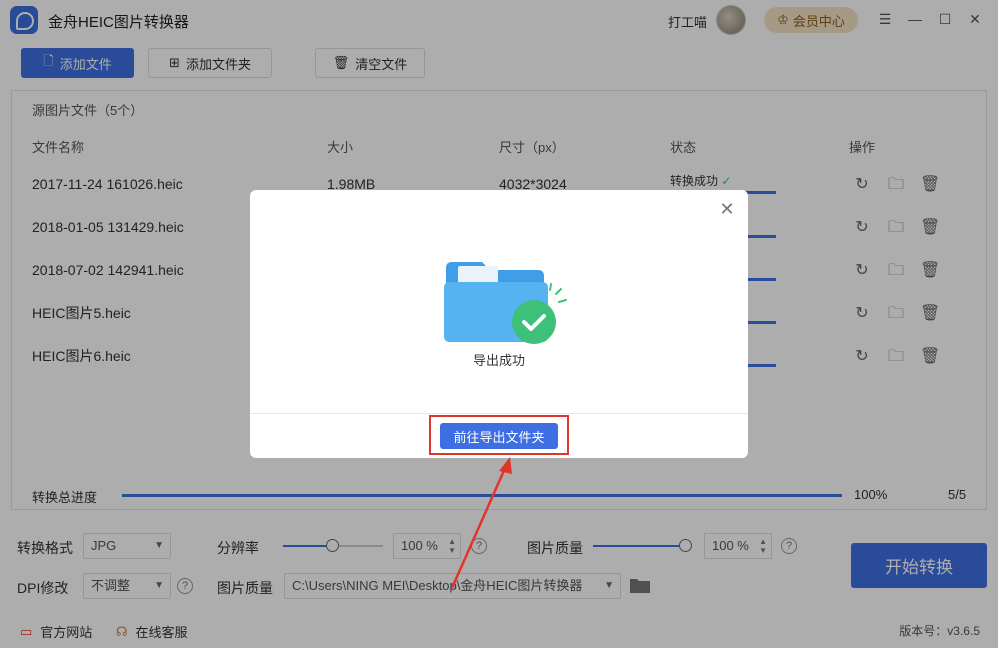 The height and width of the screenshot is (648, 998). I want to click on annotation-highlight-box, so click(499, 435).